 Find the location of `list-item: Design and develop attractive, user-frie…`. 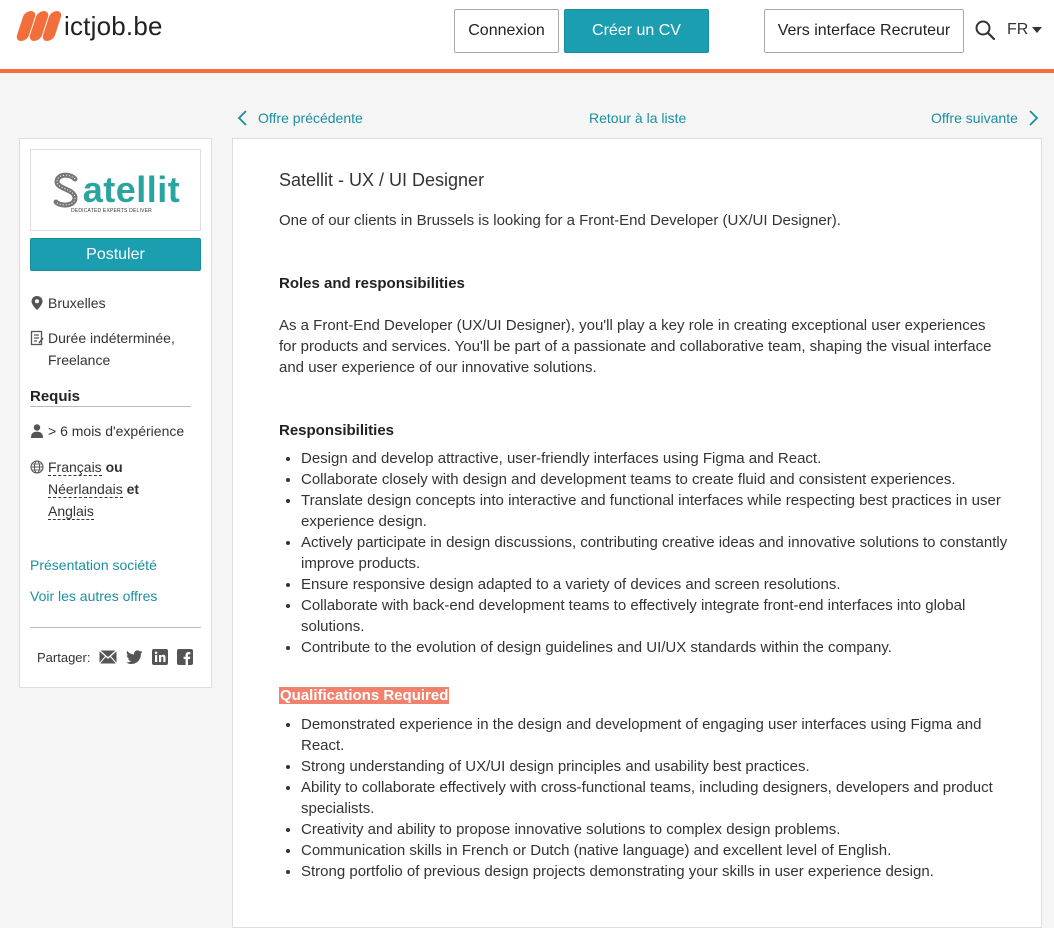

list-item: Design and develop attractive, user-frie… is located at coordinates (661, 458).